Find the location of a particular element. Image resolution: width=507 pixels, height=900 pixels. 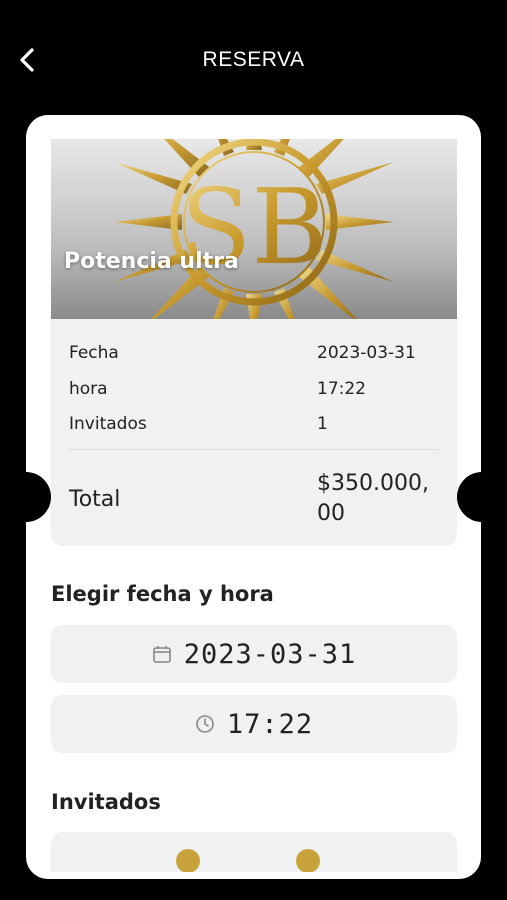

date-picker-button: 2023-03-31 is located at coordinates (254, 654).